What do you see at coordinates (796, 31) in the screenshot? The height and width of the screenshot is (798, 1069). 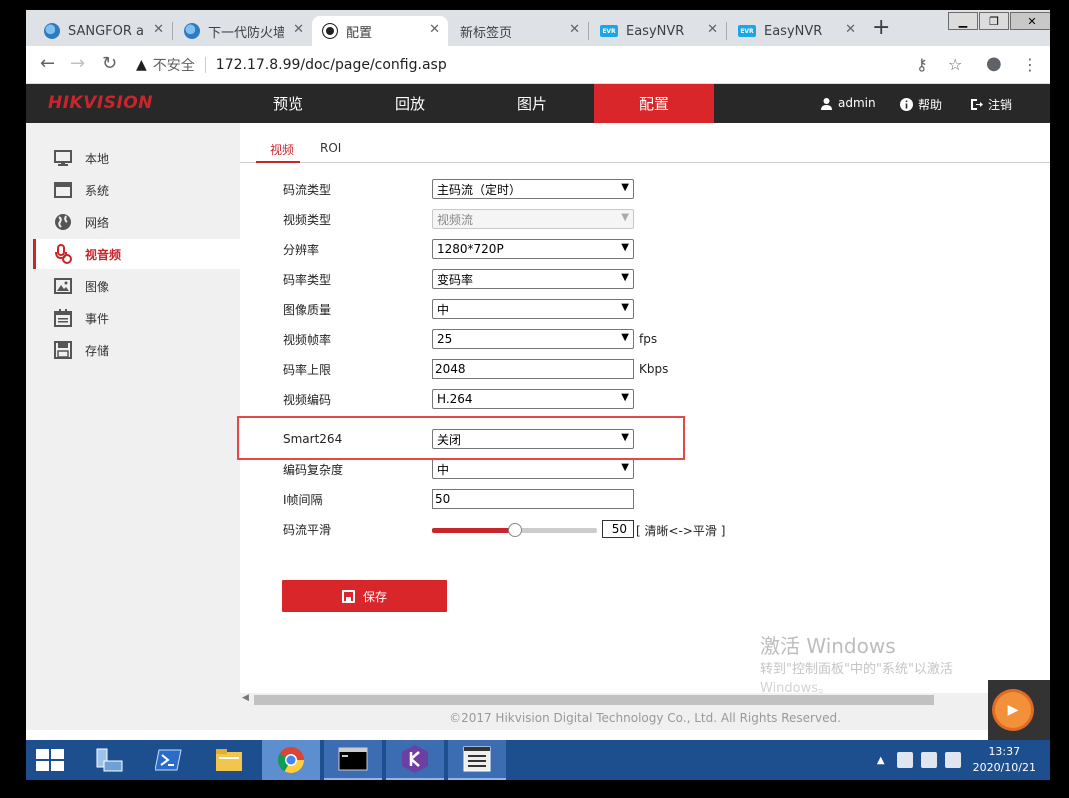 I see `tab-easynvr-2: EVR EasyNVR ✕` at bounding box center [796, 31].